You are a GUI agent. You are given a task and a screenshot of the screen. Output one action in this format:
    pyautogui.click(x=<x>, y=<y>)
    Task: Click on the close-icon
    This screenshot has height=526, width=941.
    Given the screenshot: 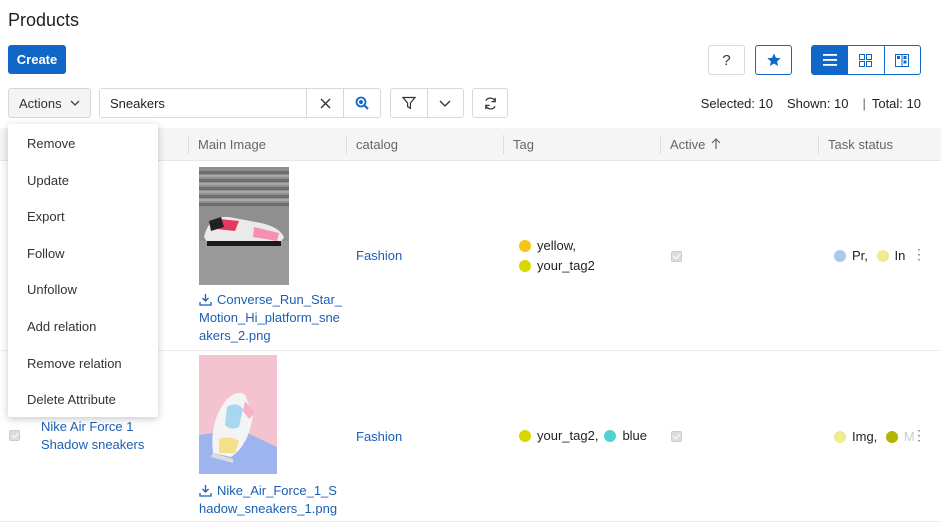 What is the action you would take?
    pyautogui.click(x=325, y=103)
    